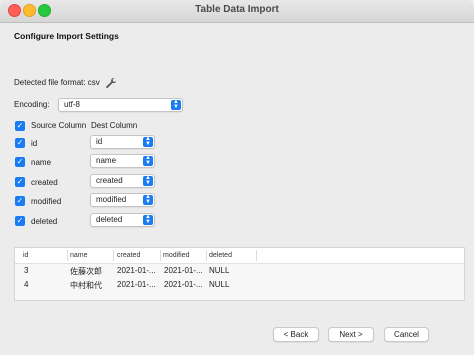 This screenshot has width=474, height=355. I want to click on dest-column-value: id, so click(99, 141).